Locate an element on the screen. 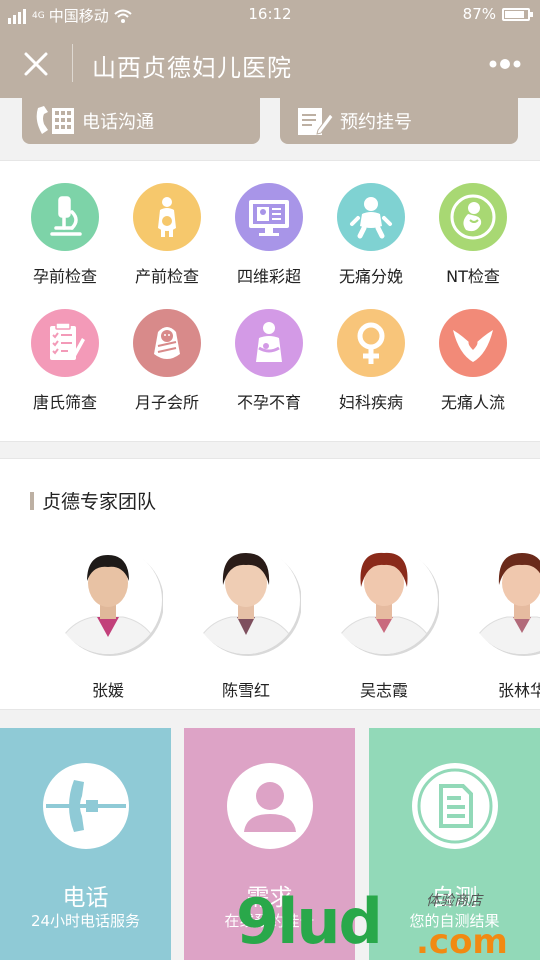  service-painless-abortion: 无痛人流 is located at coordinates (473, 361).